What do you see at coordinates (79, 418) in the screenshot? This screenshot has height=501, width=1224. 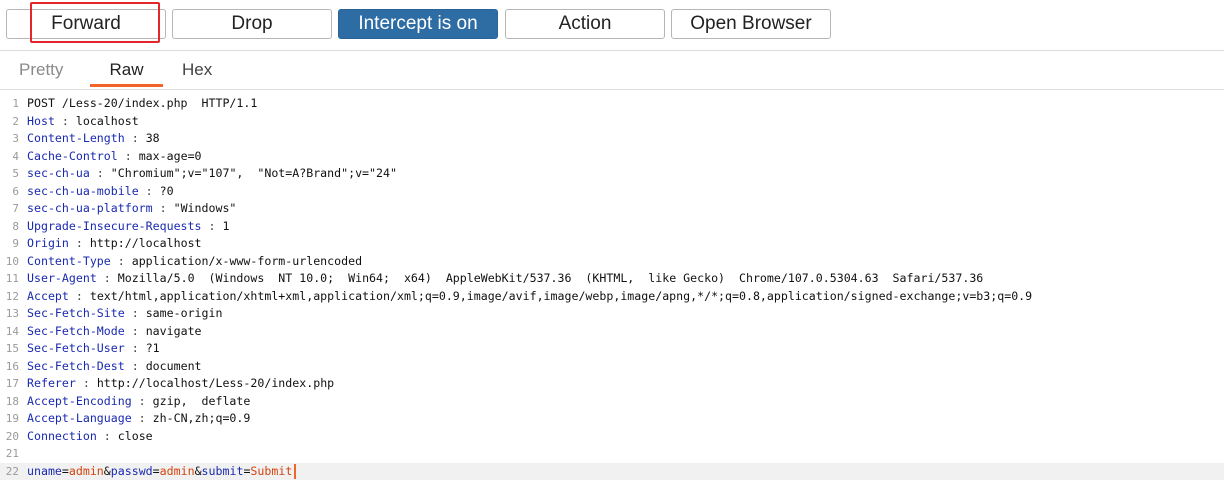 I see `header-name: Accept-Language` at bounding box center [79, 418].